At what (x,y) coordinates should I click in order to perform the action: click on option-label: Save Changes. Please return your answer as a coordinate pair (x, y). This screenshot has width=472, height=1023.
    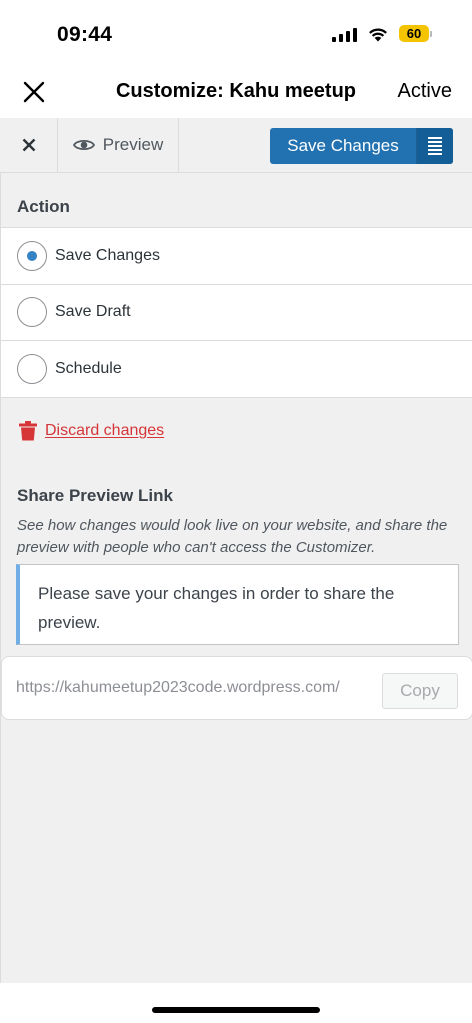
    Looking at the image, I should click on (107, 255).